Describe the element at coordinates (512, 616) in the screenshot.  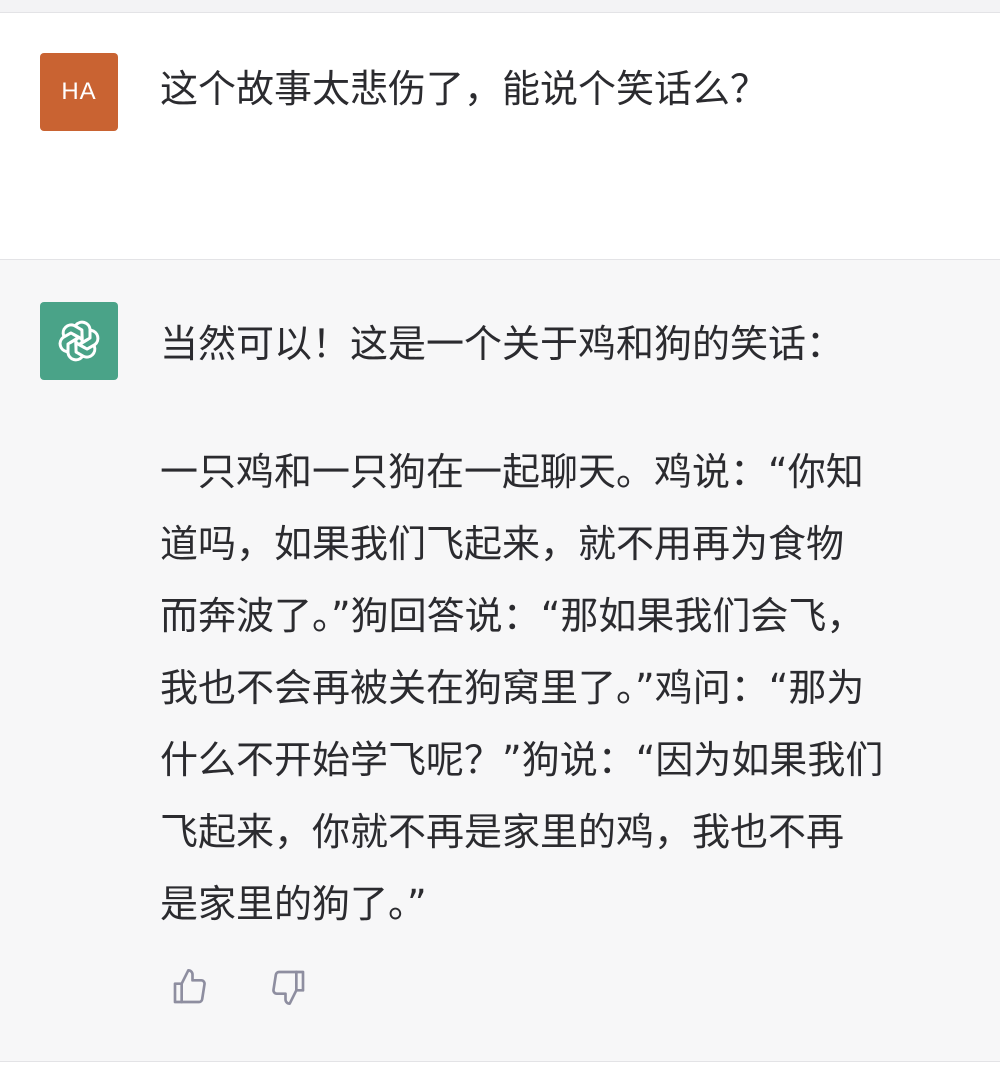
I see `joke-line: 而奔波了。”狗回答说：“那如果我们会飞，` at that location.